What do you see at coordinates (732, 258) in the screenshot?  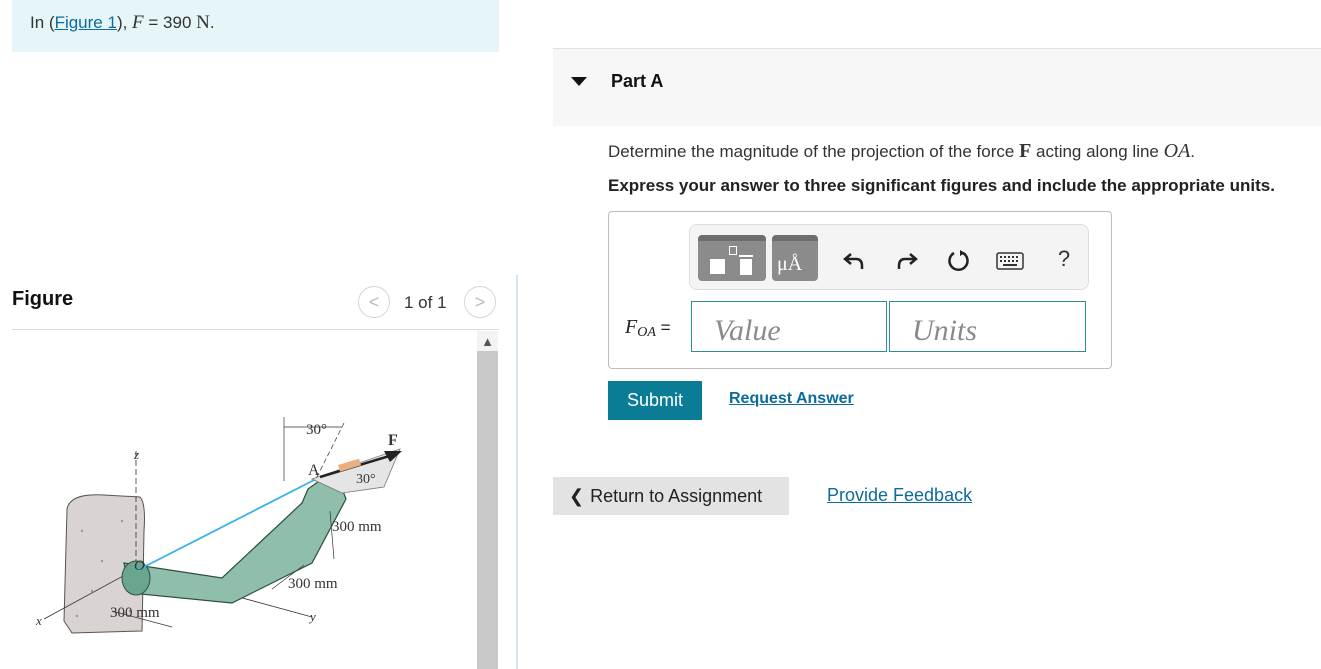 I see `templates-button` at bounding box center [732, 258].